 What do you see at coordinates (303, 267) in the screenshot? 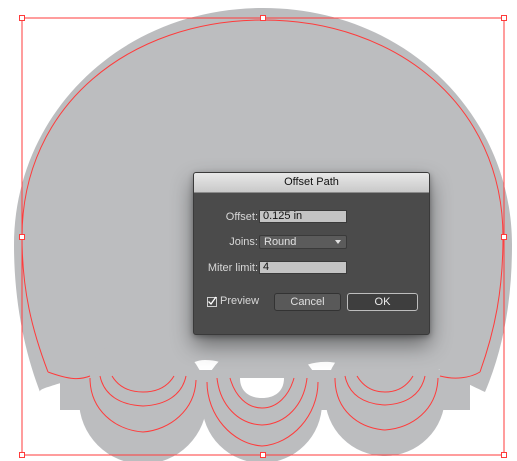
I see `miter-limit-input: 4` at bounding box center [303, 267].